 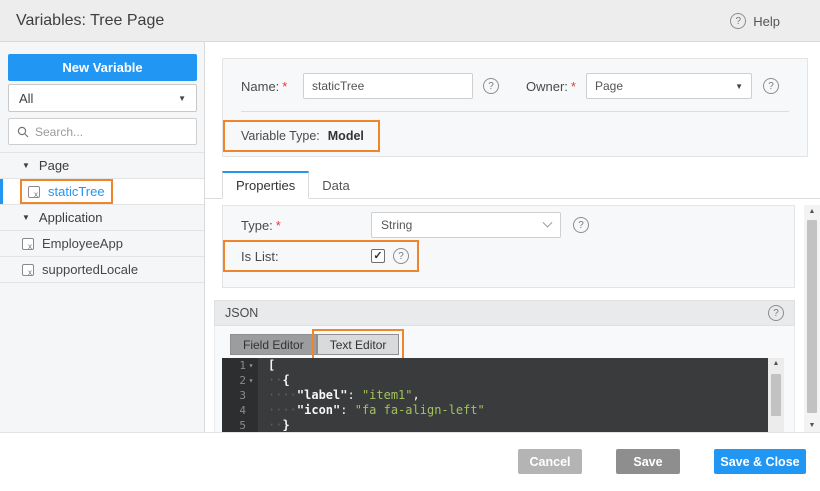 What do you see at coordinates (513, 365) in the screenshot?
I see `code-text: [` at bounding box center [513, 365].